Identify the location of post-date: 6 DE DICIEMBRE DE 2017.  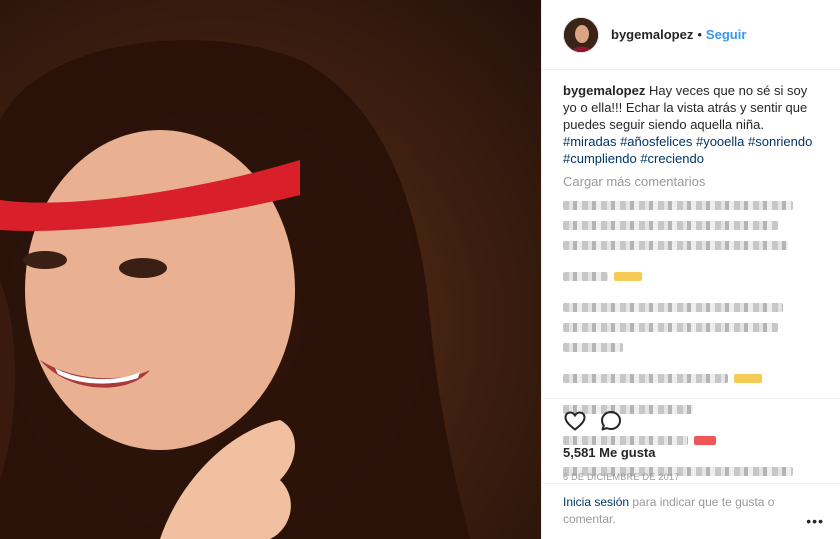
(621, 477).